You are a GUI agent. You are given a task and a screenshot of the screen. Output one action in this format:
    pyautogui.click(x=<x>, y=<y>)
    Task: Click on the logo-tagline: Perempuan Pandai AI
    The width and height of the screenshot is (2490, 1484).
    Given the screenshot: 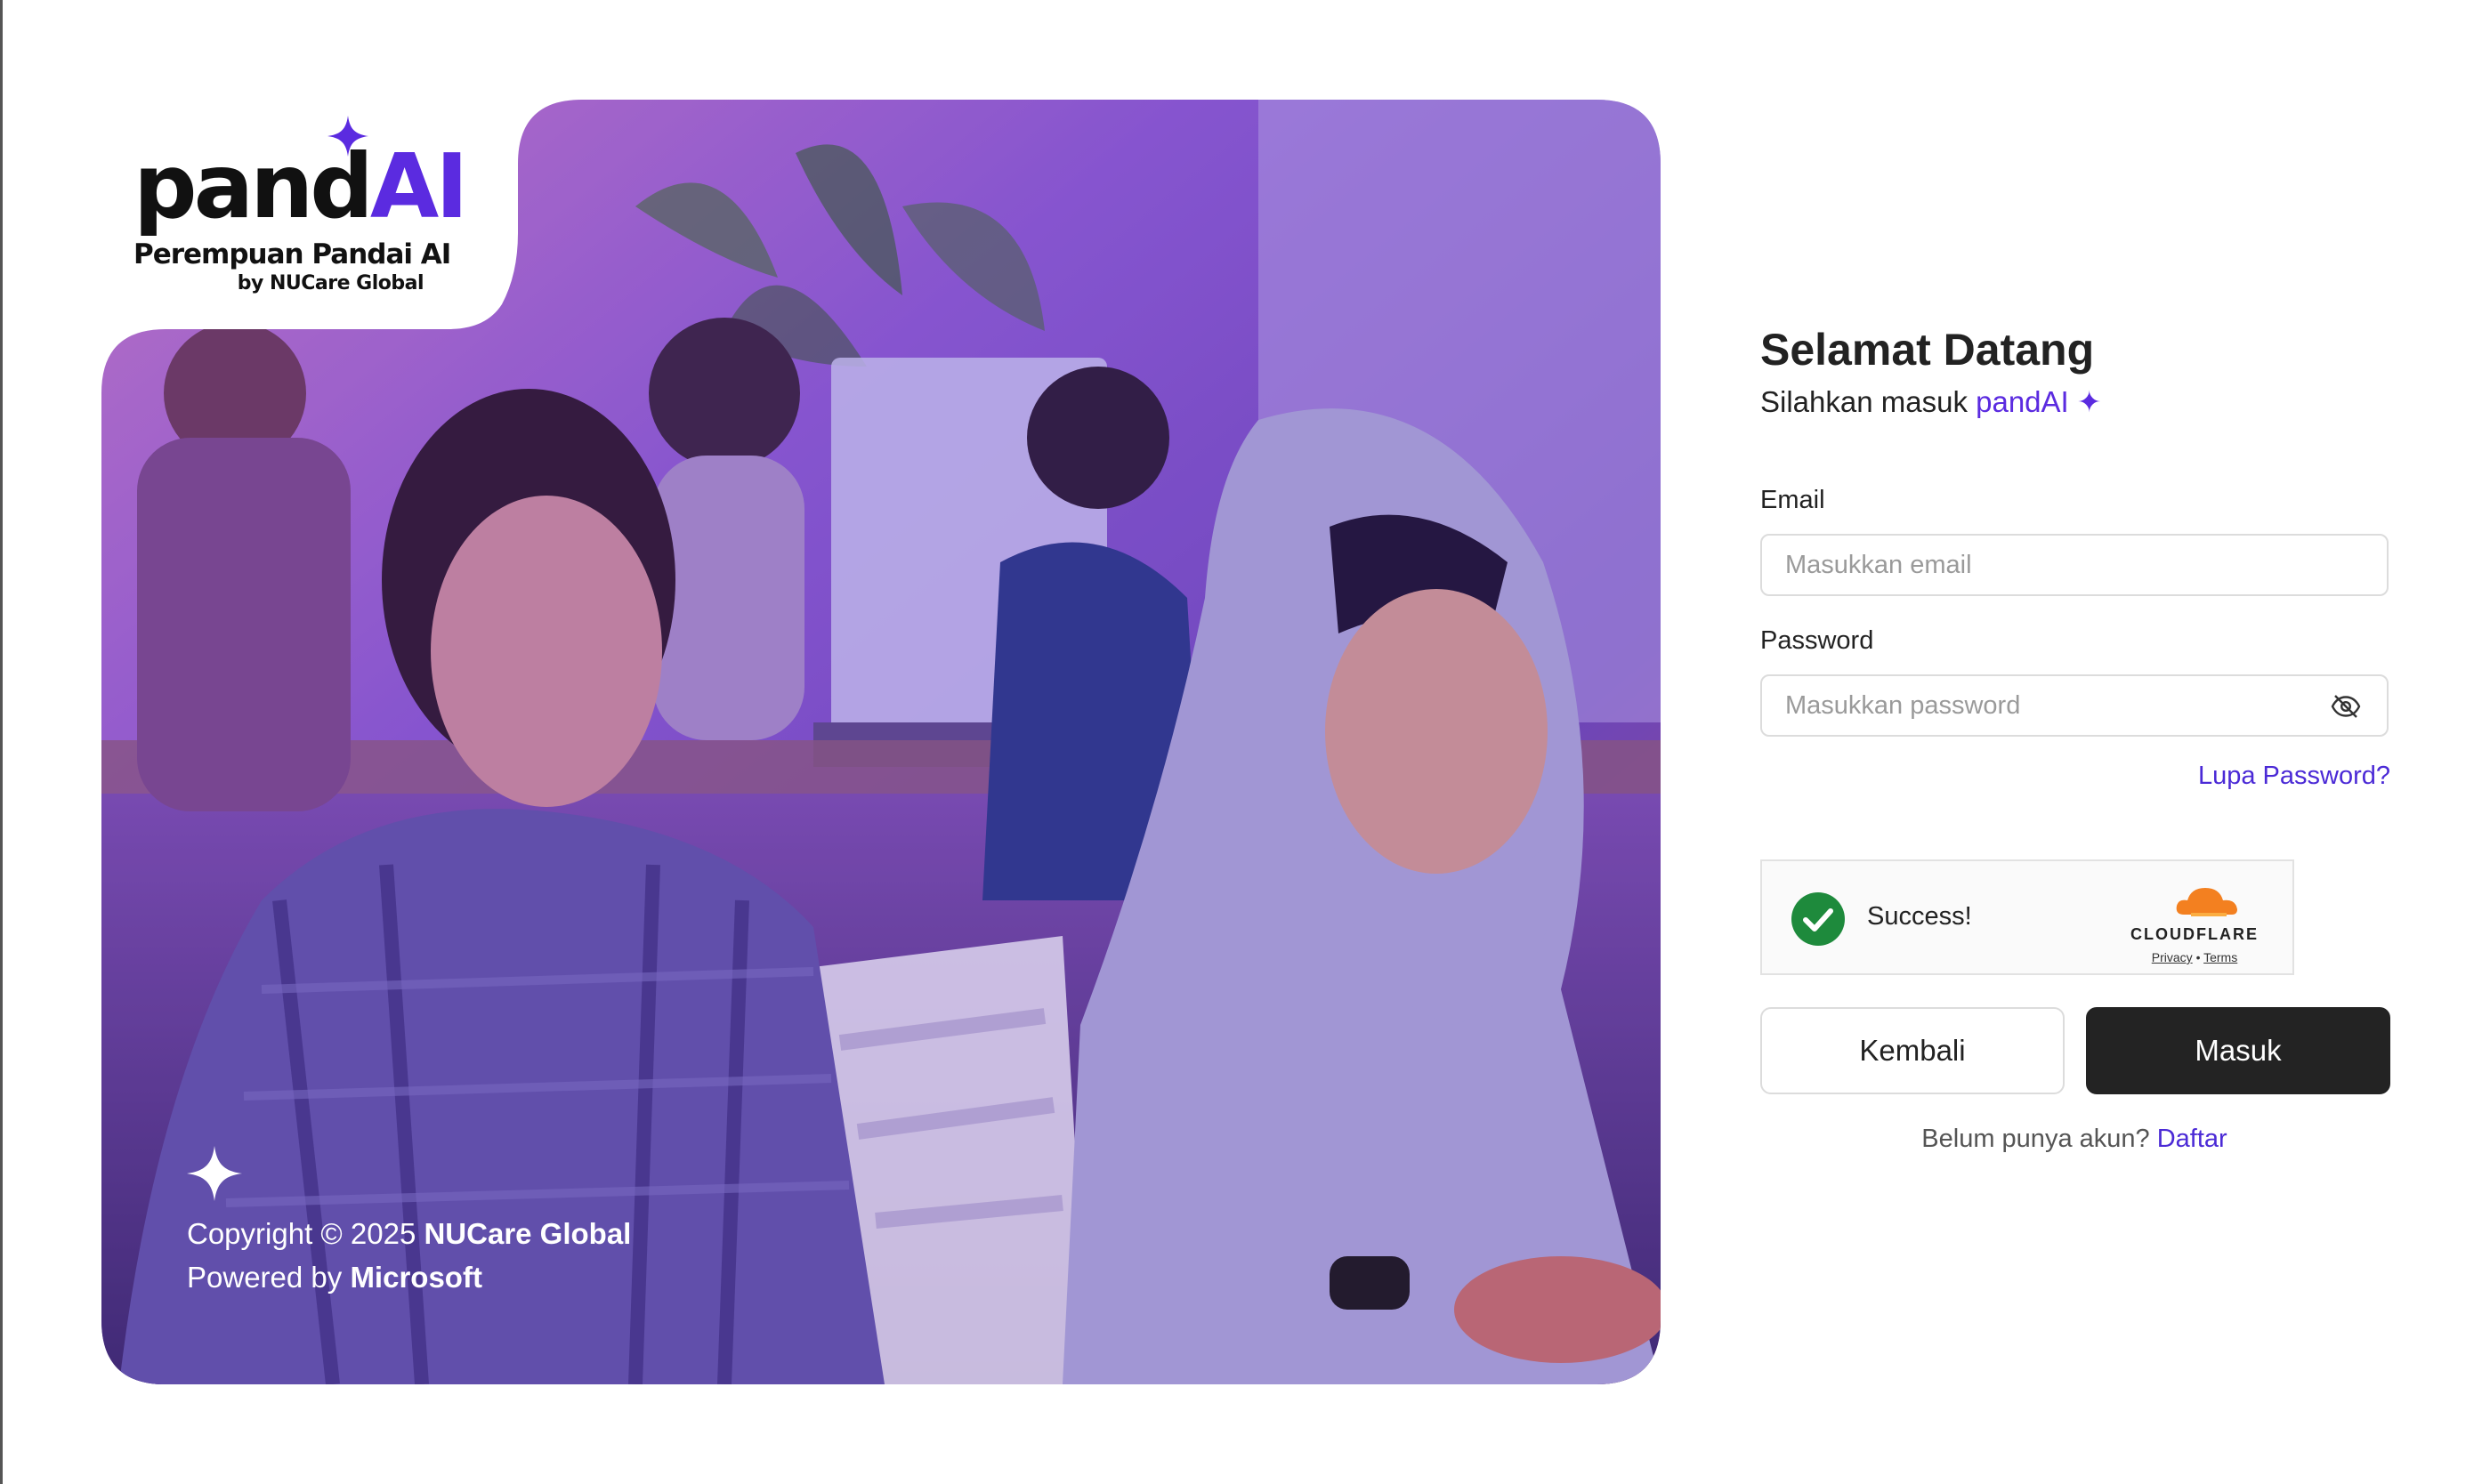 What is the action you would take?
    pyautogui.click(x=292, y=254)
    